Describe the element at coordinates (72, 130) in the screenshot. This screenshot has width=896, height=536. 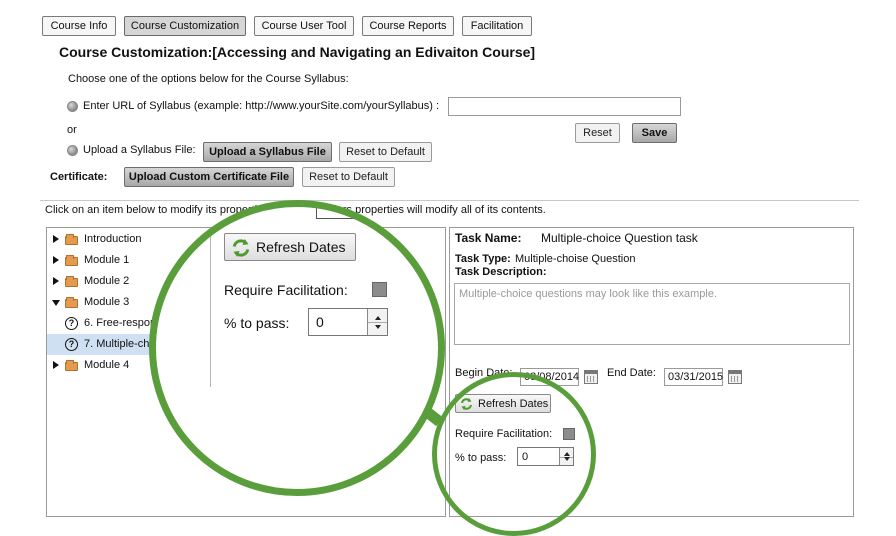
I see `or-label: or` at that location.